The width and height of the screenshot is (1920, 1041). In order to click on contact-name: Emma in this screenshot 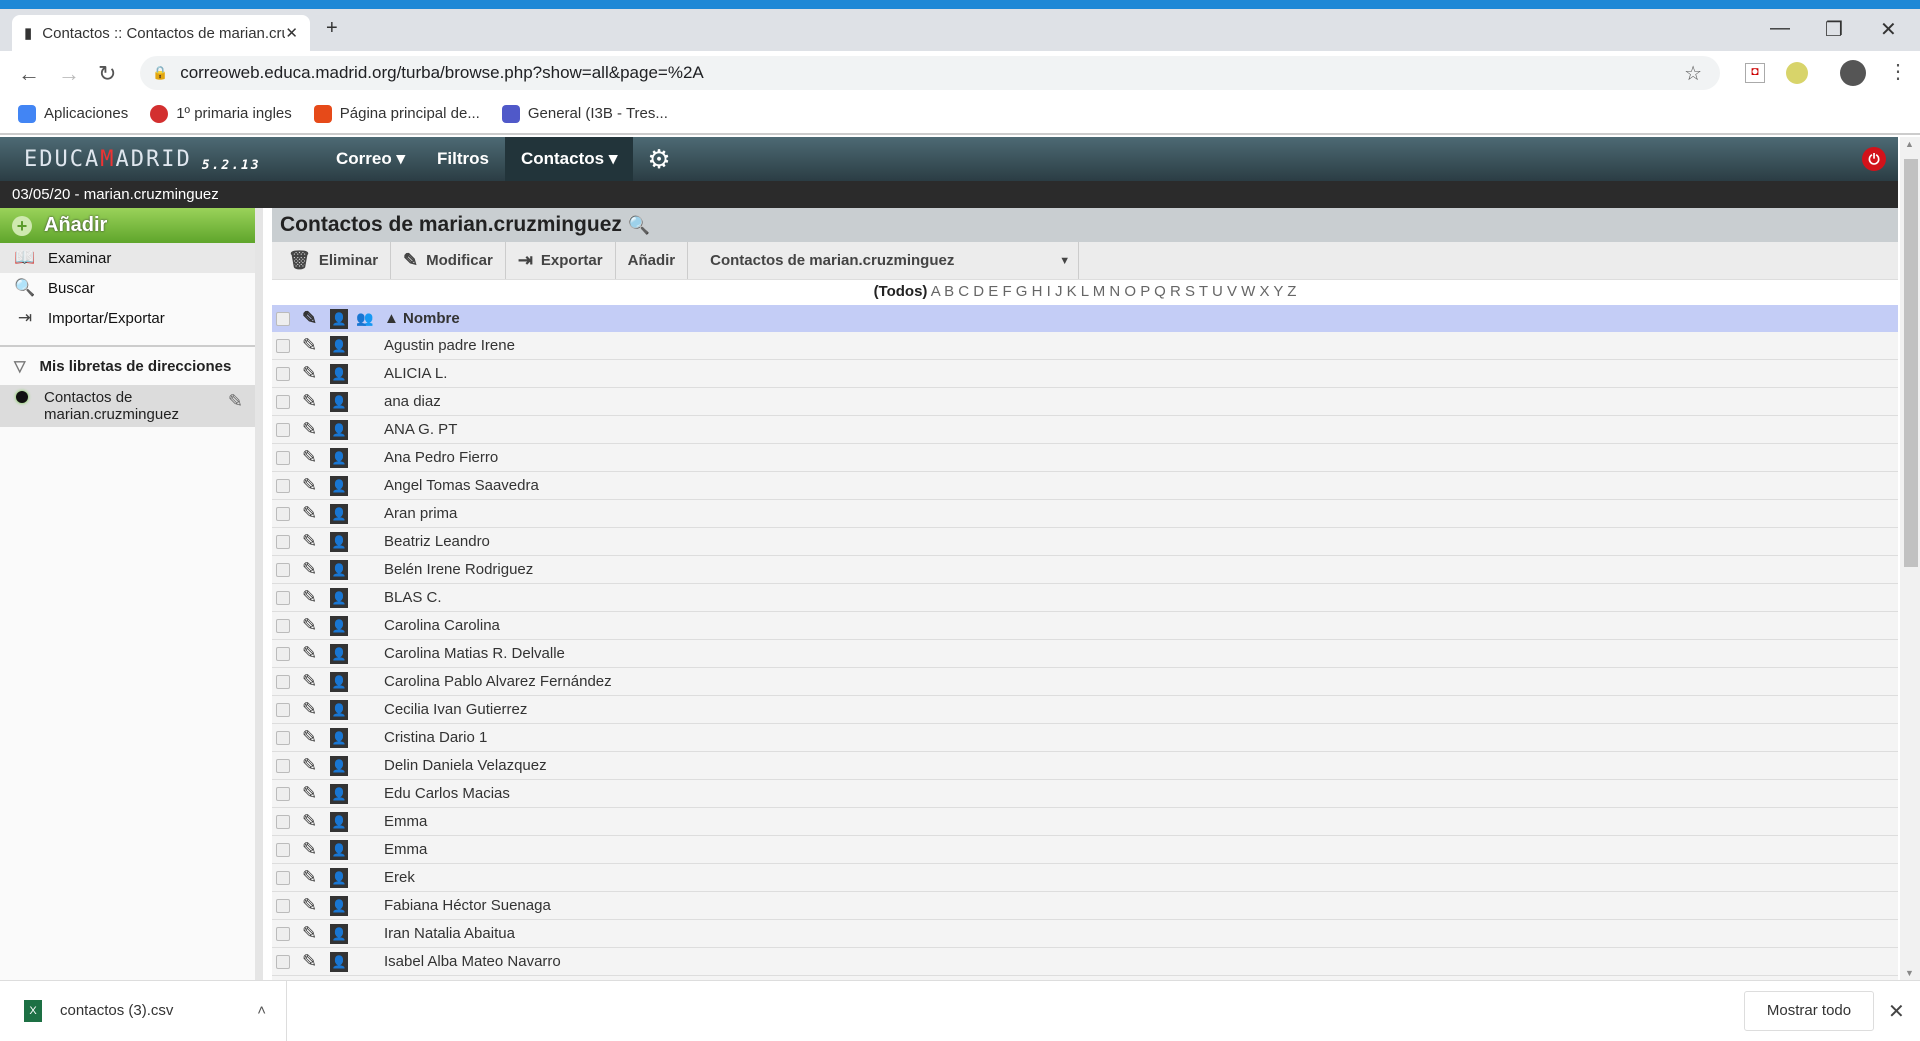, I will do `click(405, 821)`.